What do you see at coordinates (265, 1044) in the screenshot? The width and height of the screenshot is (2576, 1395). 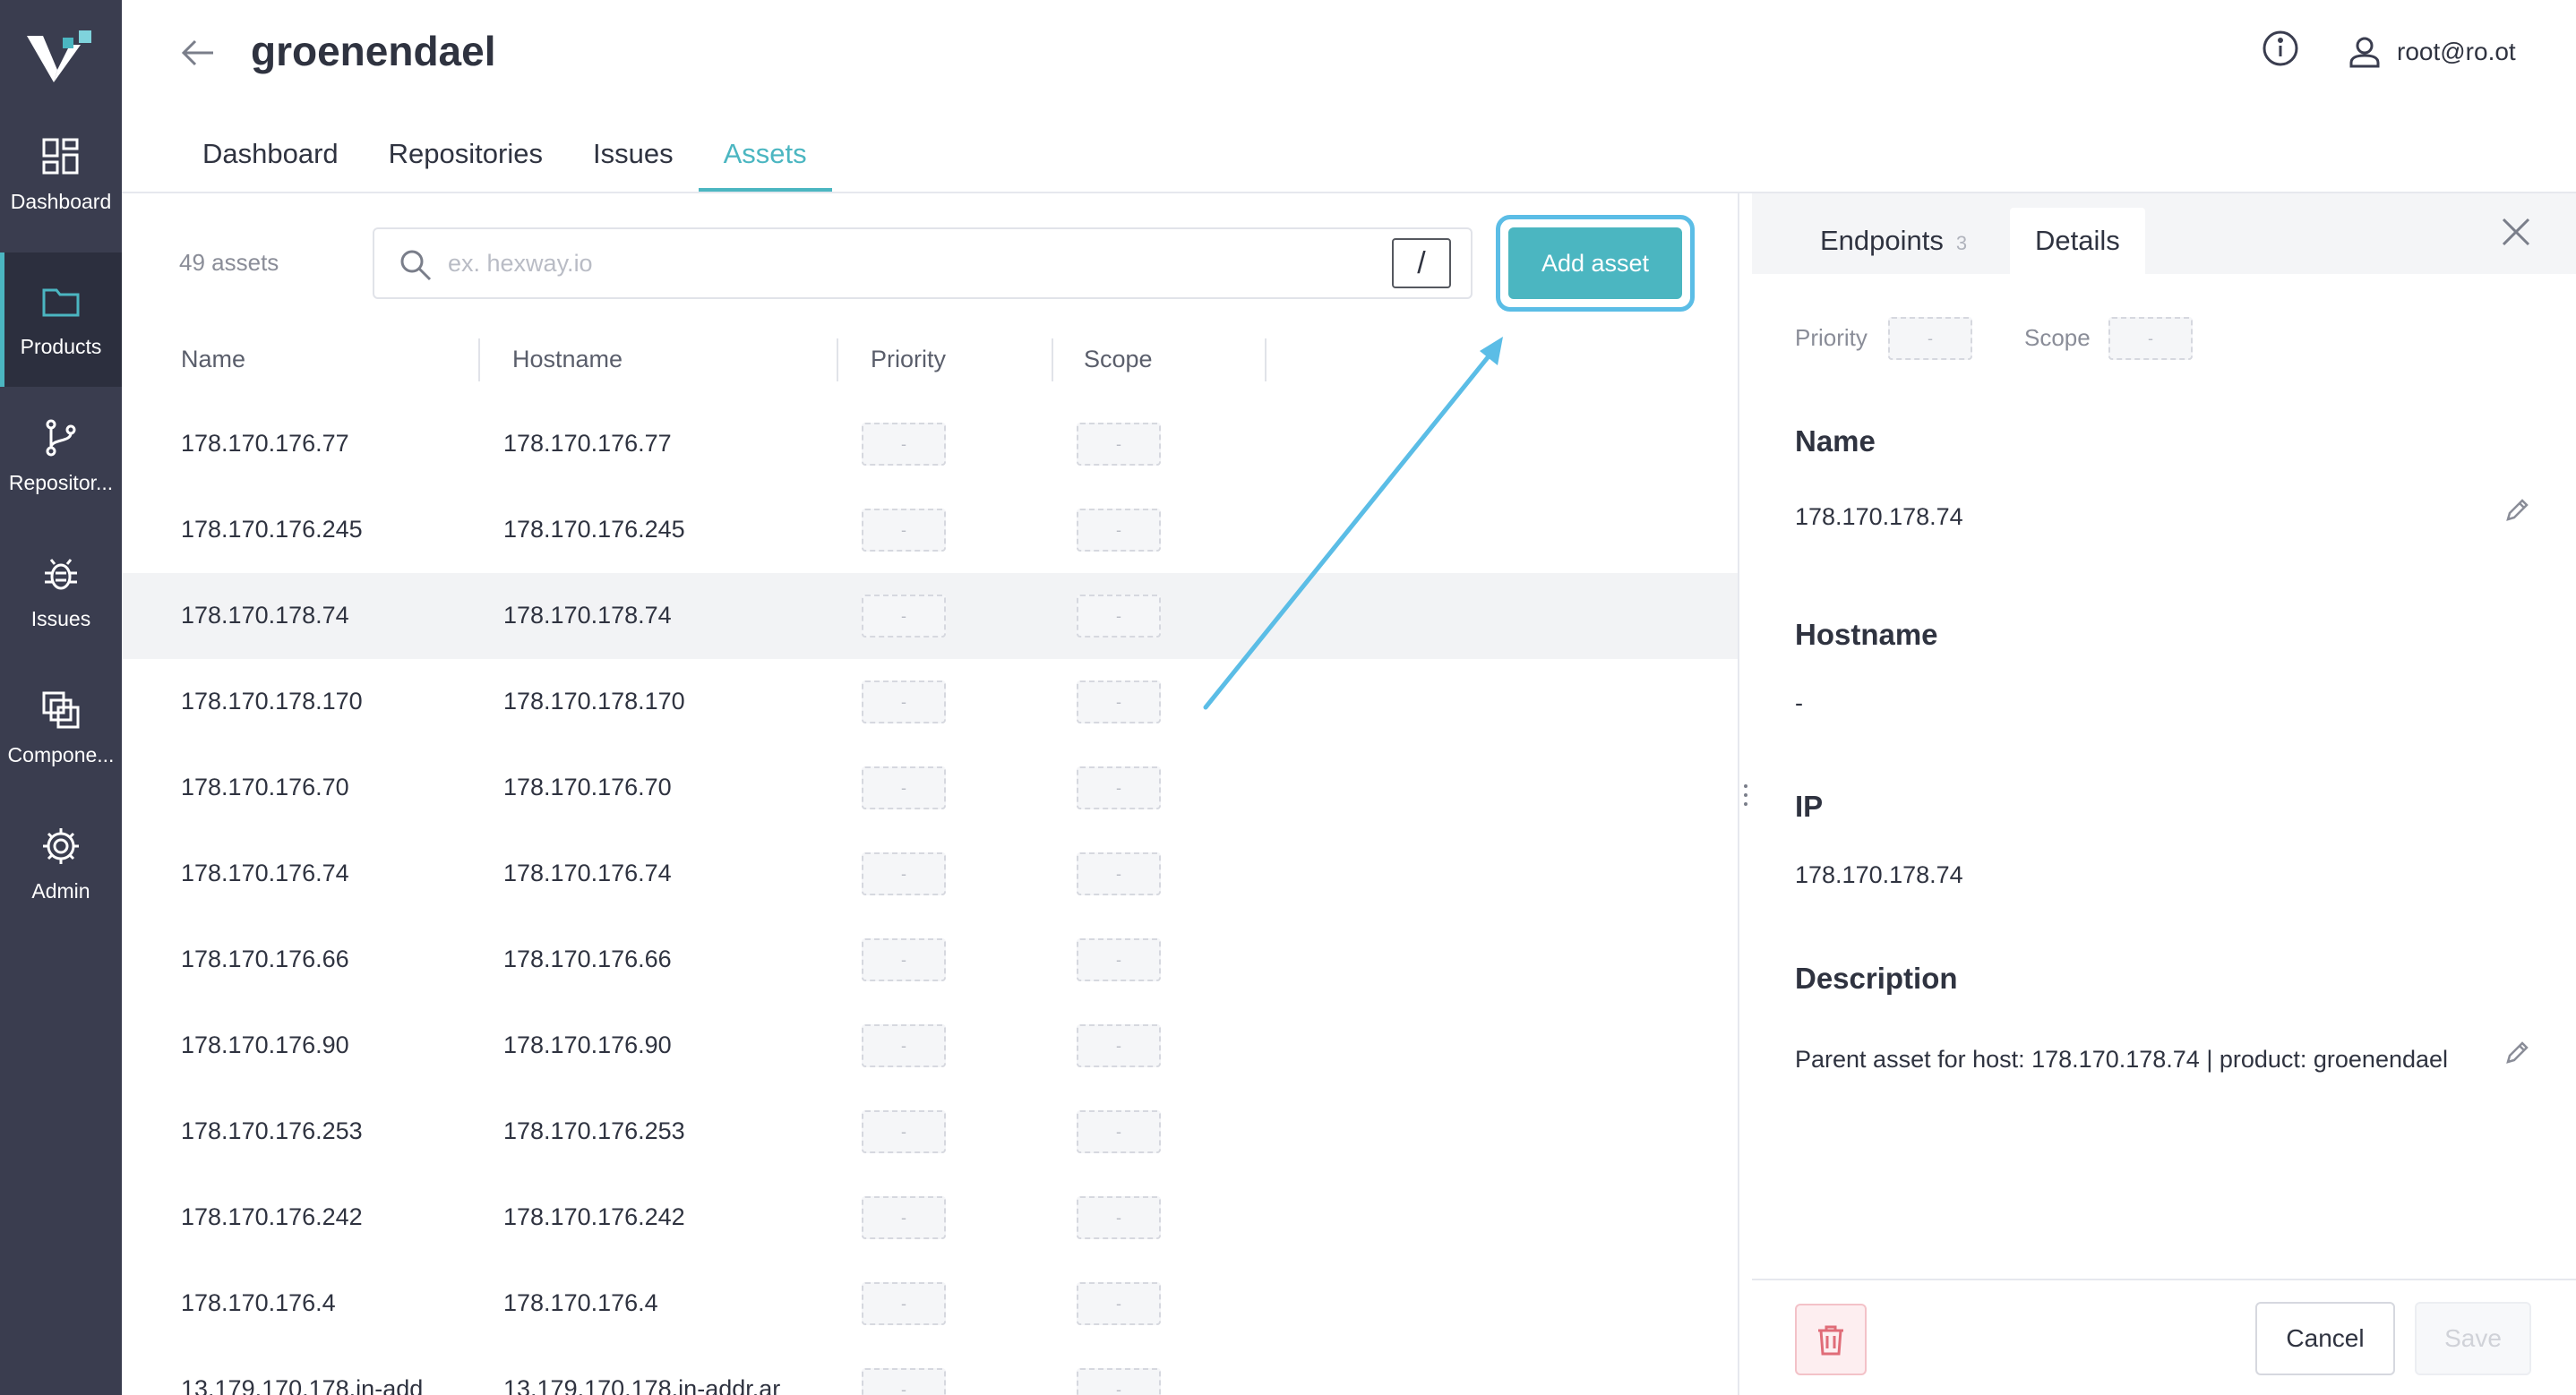 I see `cell-name: 178.170.176.90` at bounding box center [265, 1044].